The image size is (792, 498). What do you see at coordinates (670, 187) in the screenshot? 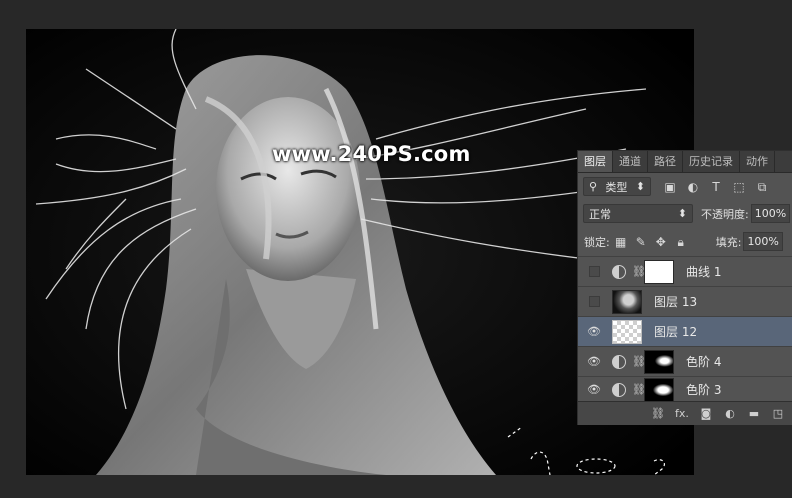
I see `image-filter-icon: ▣` at bounding box center [670, 187].